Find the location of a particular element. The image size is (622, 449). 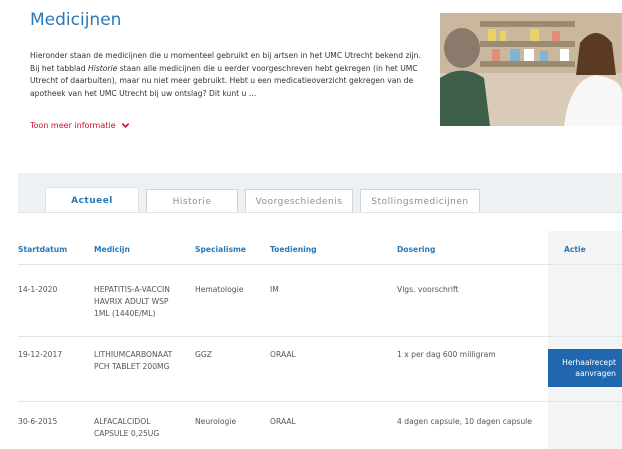

intro-text-historie: Historie is located at coordinates (103, 68).